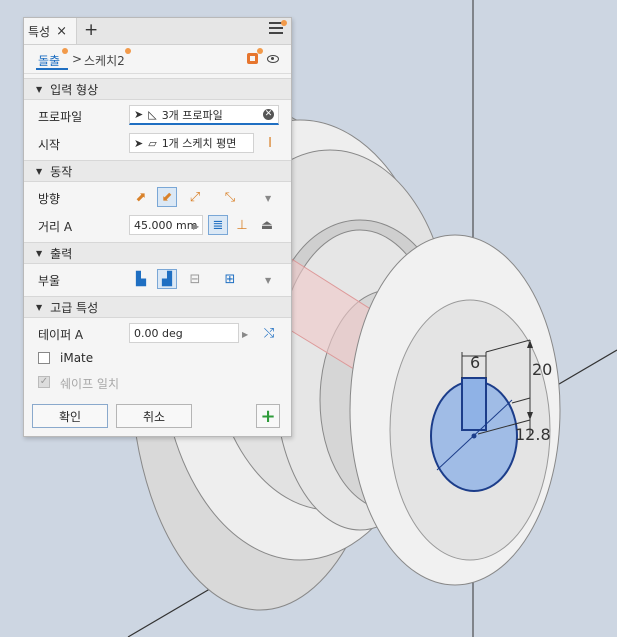 This screenshot has height=637, width=617. I want to click on plane-icon: ▱, so click(152, 143).